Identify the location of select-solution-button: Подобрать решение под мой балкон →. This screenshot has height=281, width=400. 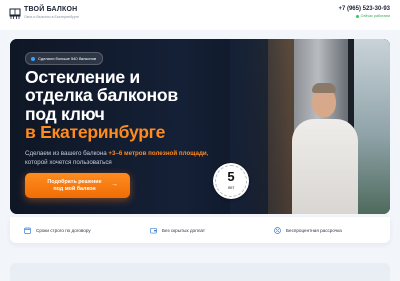
(77, 185).